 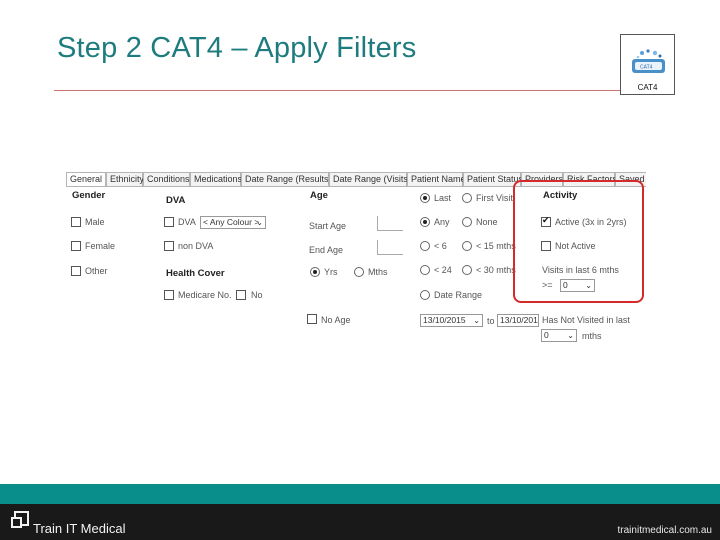 What do you see at coordinates (467, 198) in the screenshot?
I see `first-visit-radio` at bounding box center [467, 198].